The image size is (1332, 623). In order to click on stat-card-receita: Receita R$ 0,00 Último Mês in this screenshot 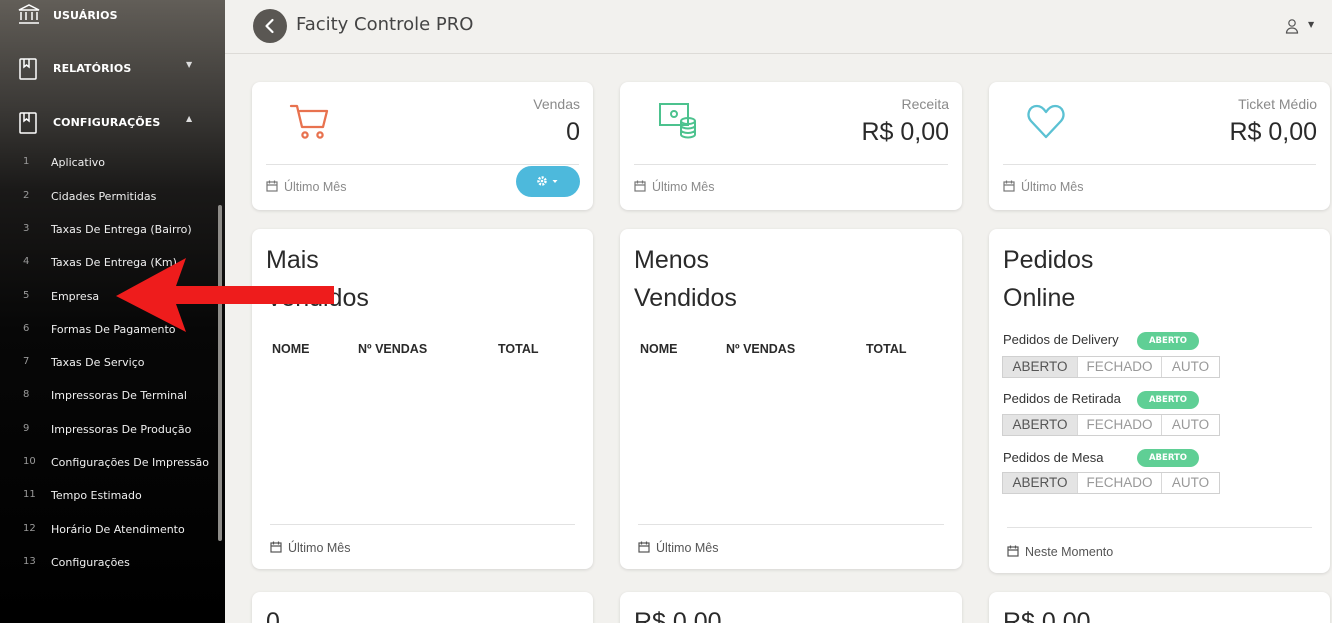, I will do `click(791, 146)`.